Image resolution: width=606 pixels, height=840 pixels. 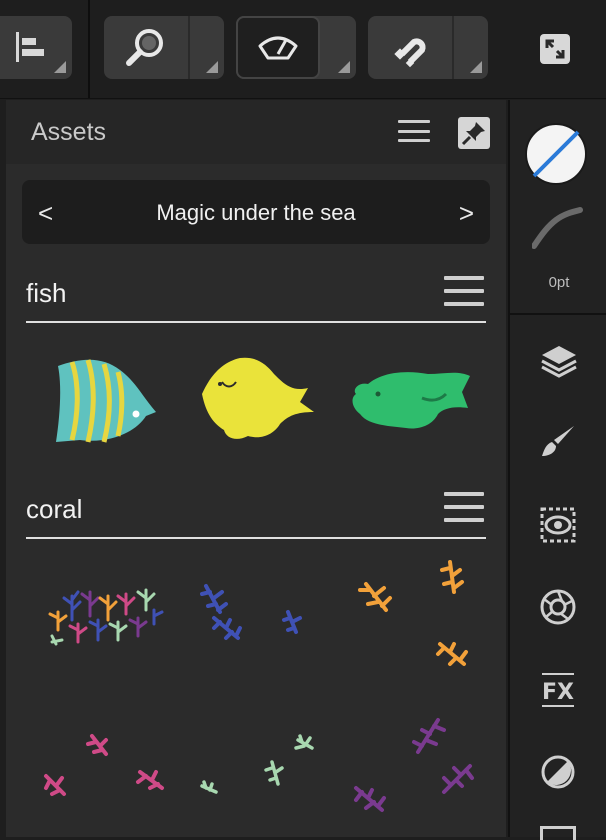 What do you see at coordinates (112, 775) in the screenshot?
I see `coral-pink-asset` at bounding box center [112, 775].